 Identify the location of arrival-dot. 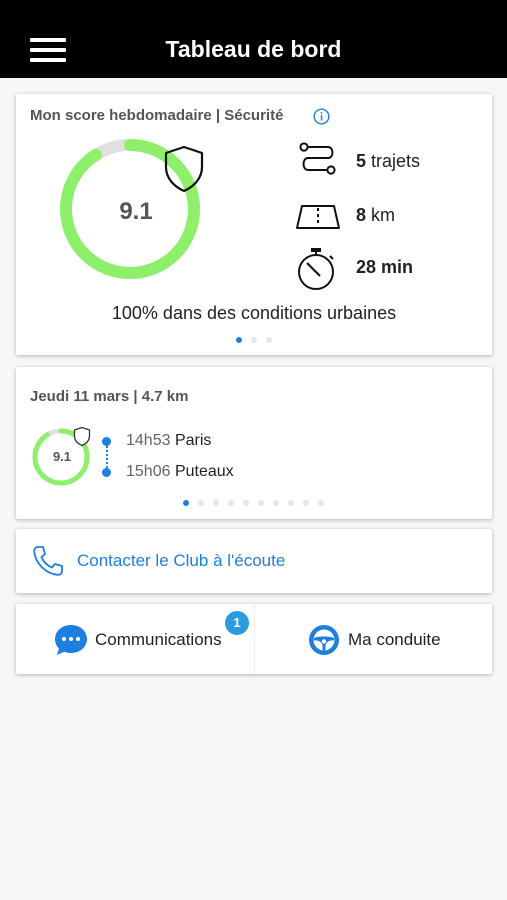
(106, 472).